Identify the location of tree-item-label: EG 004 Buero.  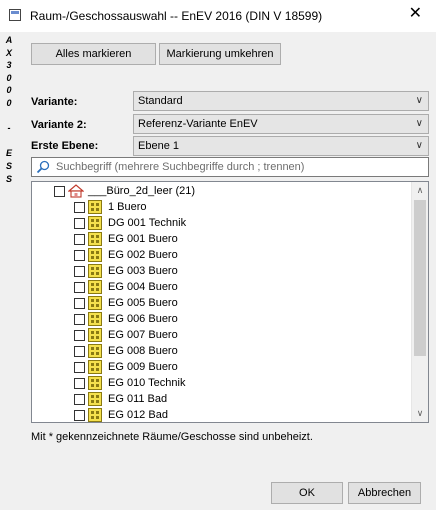
(143, 287).